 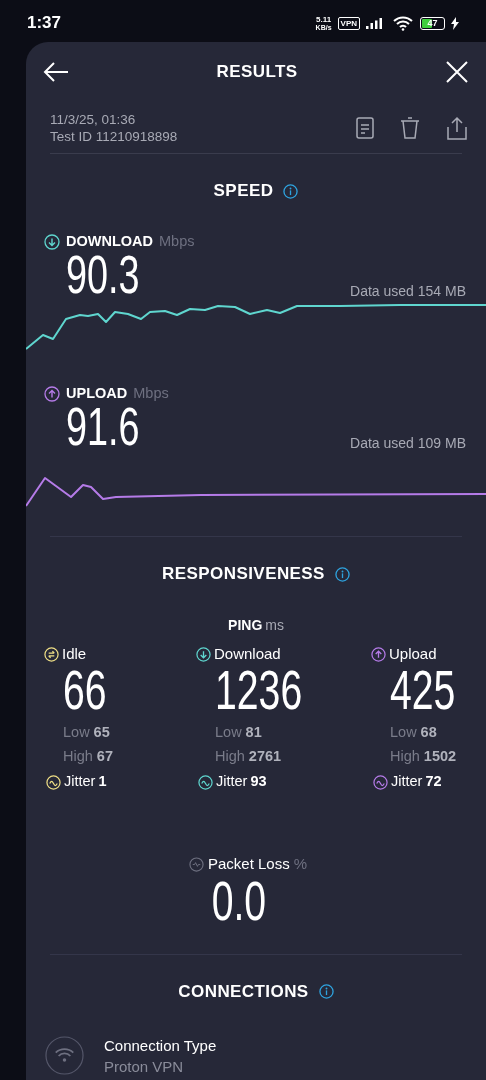 I want to click on speed-value: 91.6, so click(x=103, y=426).